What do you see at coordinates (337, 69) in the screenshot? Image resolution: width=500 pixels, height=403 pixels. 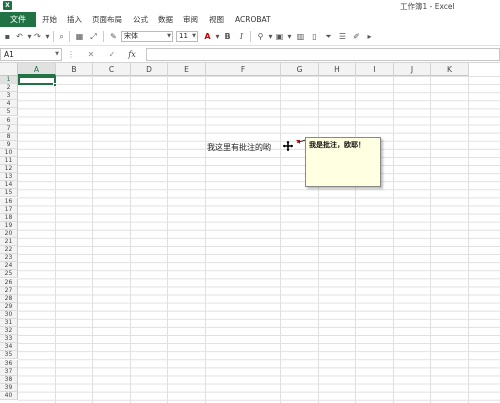 I see `column-header-h: H` at bounding box center [337, 69].